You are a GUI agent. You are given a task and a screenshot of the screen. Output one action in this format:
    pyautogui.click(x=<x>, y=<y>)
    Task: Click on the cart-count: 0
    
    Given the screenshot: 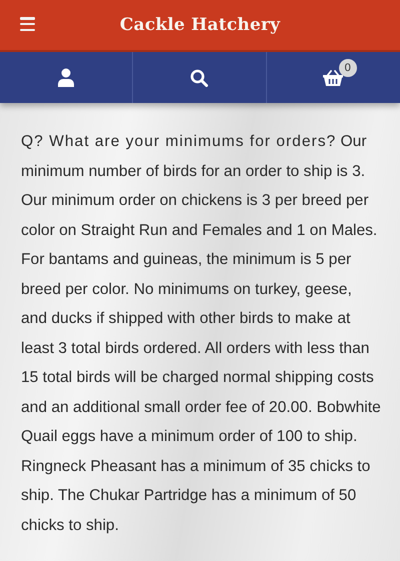 What is the action you would take?
    pyautogui.click(x=347, y=68)
    